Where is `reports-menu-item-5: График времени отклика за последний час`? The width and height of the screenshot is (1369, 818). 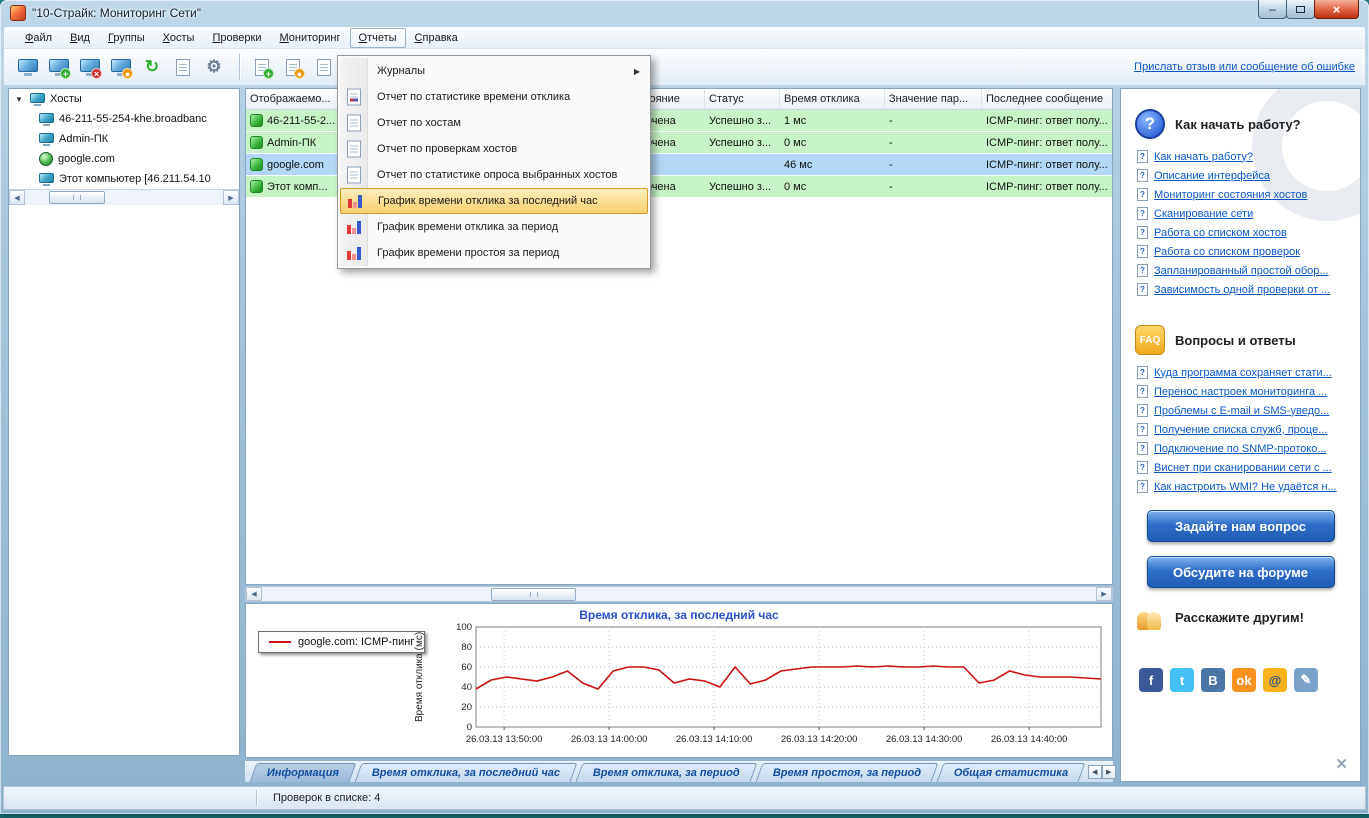
reports-menu-item-5: График времени отклика за последний час is located at coordinates (494, 201).